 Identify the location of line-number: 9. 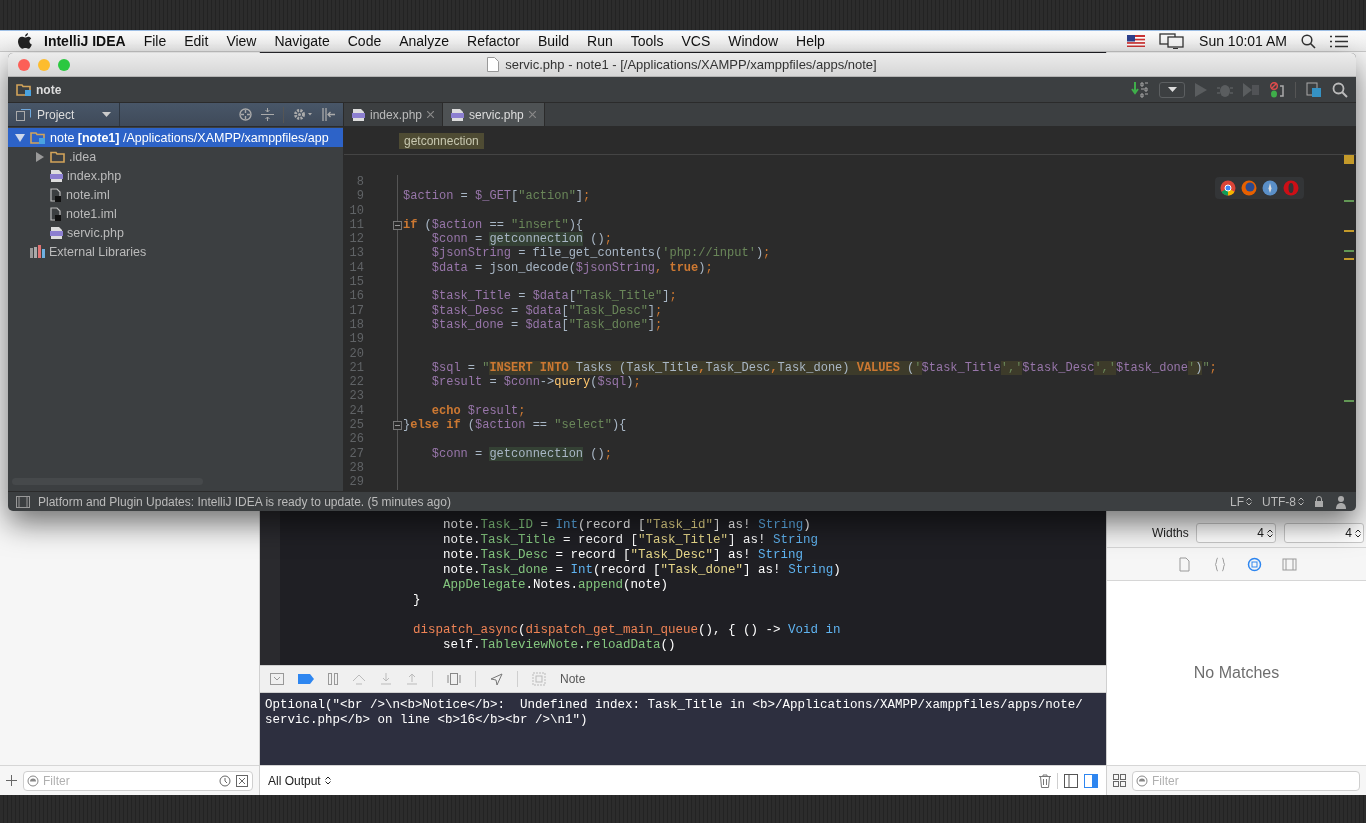
(359, 196).